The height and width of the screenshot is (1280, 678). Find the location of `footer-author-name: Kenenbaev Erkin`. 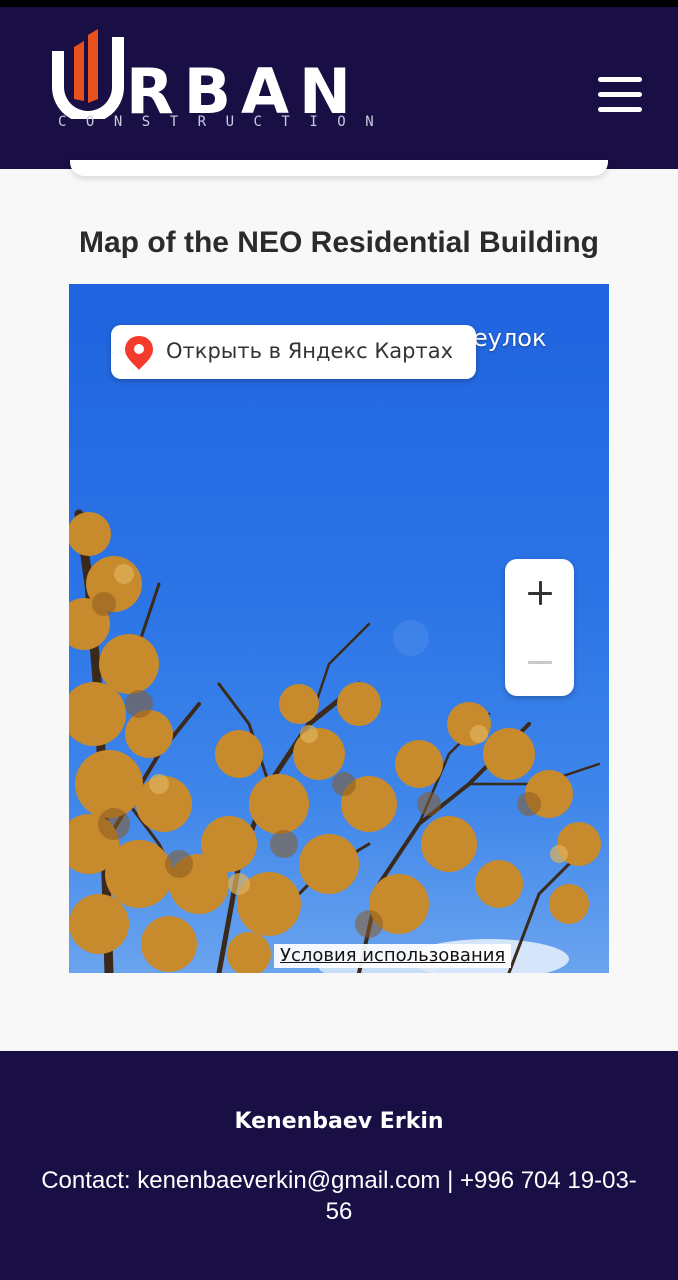

footer-author-name: Kenenbaev Erkin is located at coordinates (339, 1121).